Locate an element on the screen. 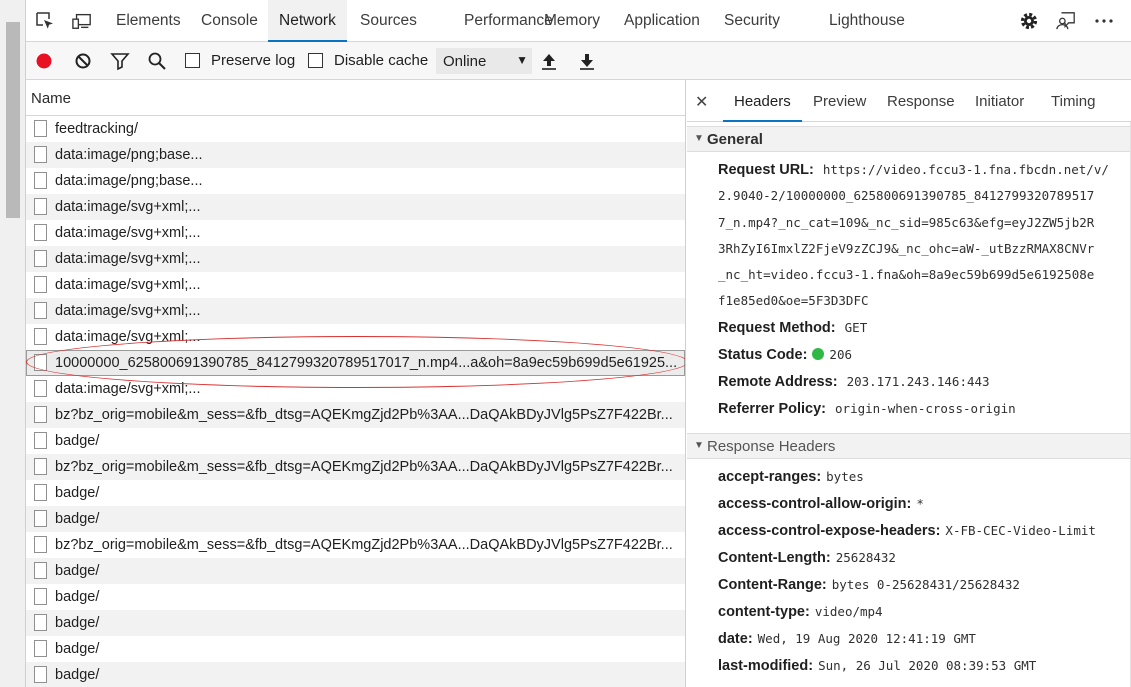 This screenshot has width=1131, height=687. gear-icon is located at coordinates (1029, 21).